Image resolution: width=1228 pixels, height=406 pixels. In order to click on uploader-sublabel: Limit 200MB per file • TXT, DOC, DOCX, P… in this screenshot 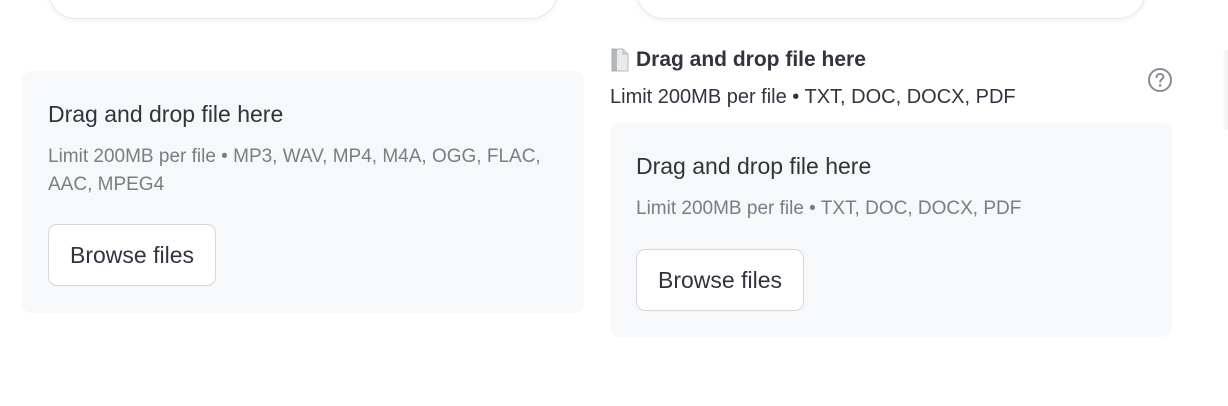, I will do `click(813, 97)`.